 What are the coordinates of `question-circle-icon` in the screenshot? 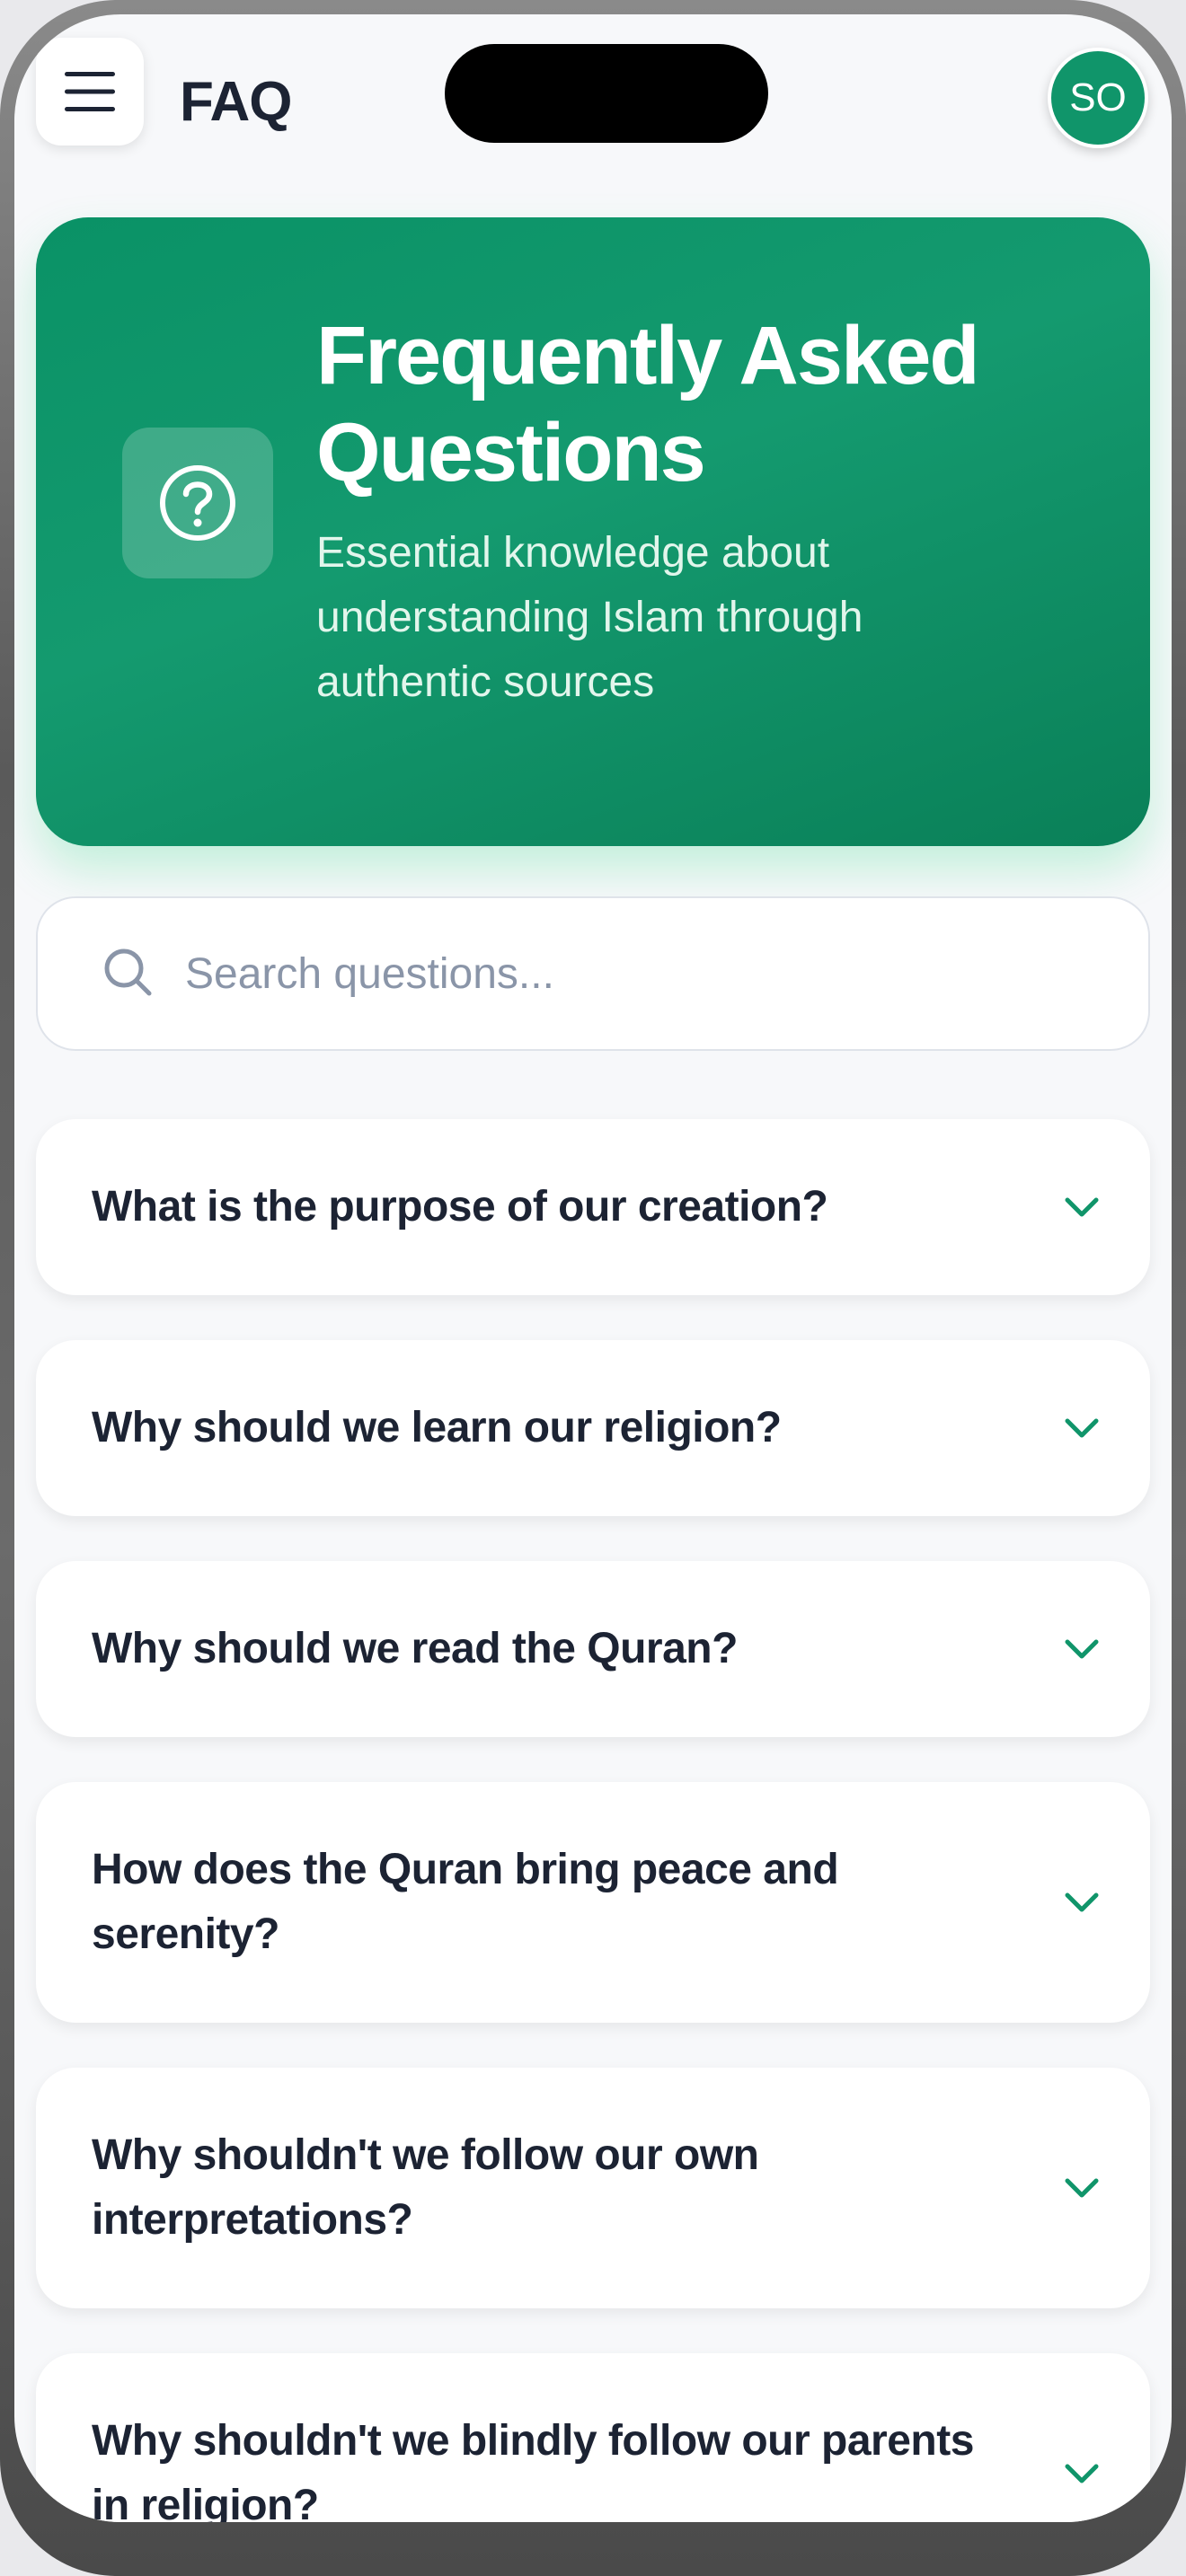 It's located at (197, 503).